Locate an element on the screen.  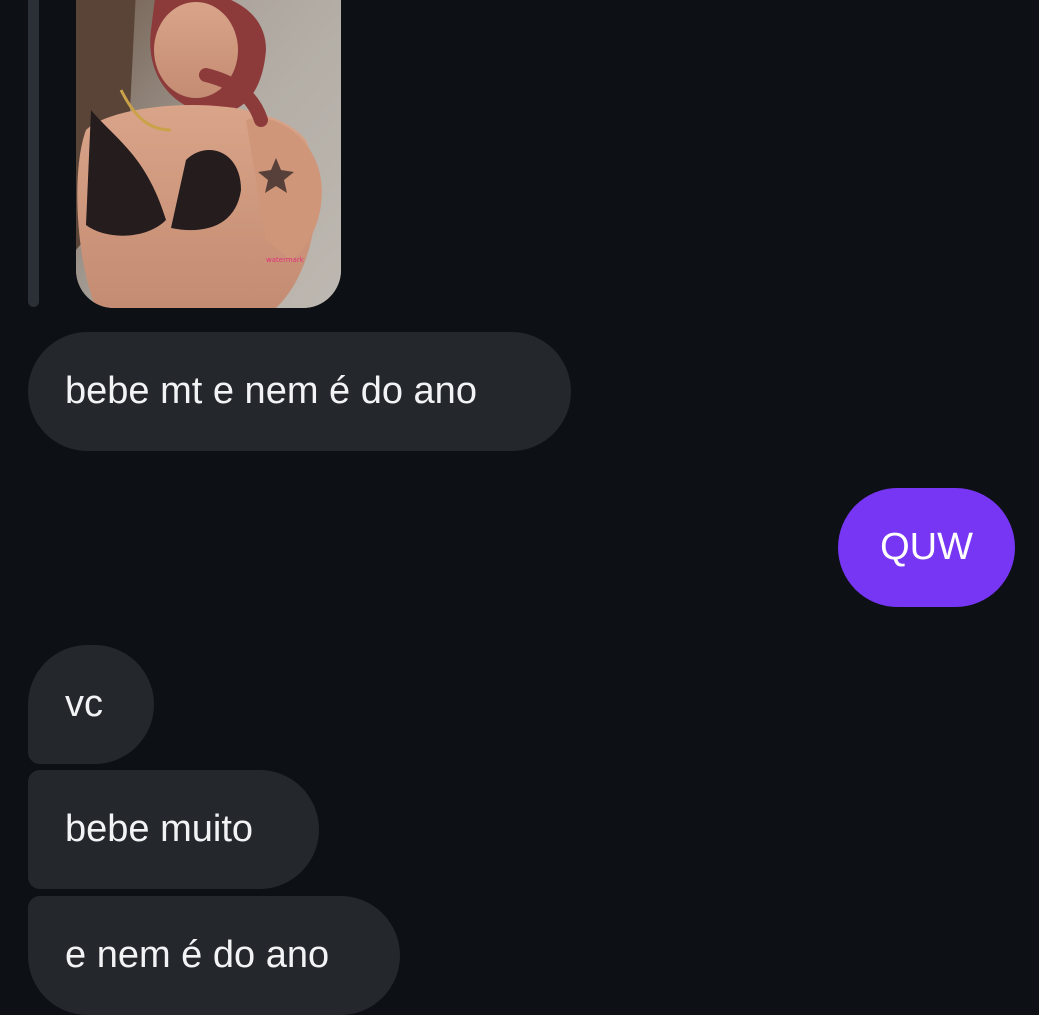
message-text: bebe muito is located at coordinates (159, 829).